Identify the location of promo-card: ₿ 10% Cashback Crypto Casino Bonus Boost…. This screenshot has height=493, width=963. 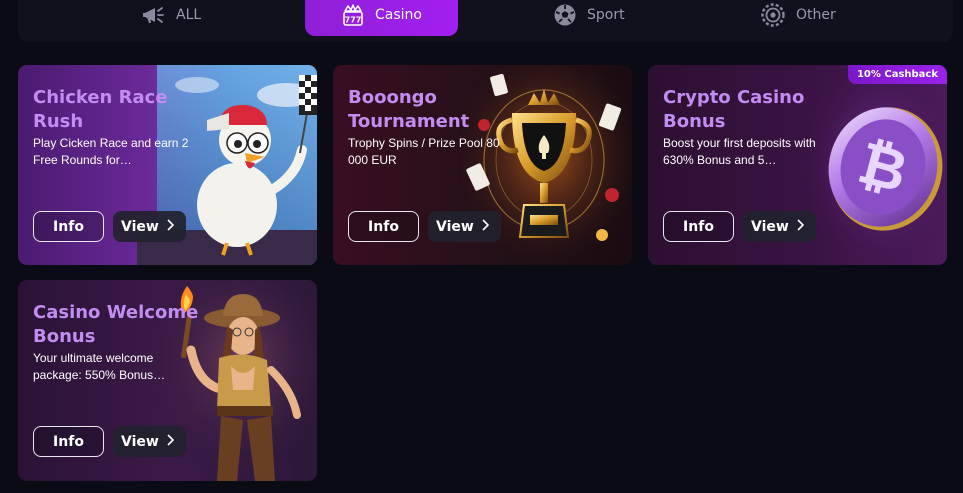
(797, 165).